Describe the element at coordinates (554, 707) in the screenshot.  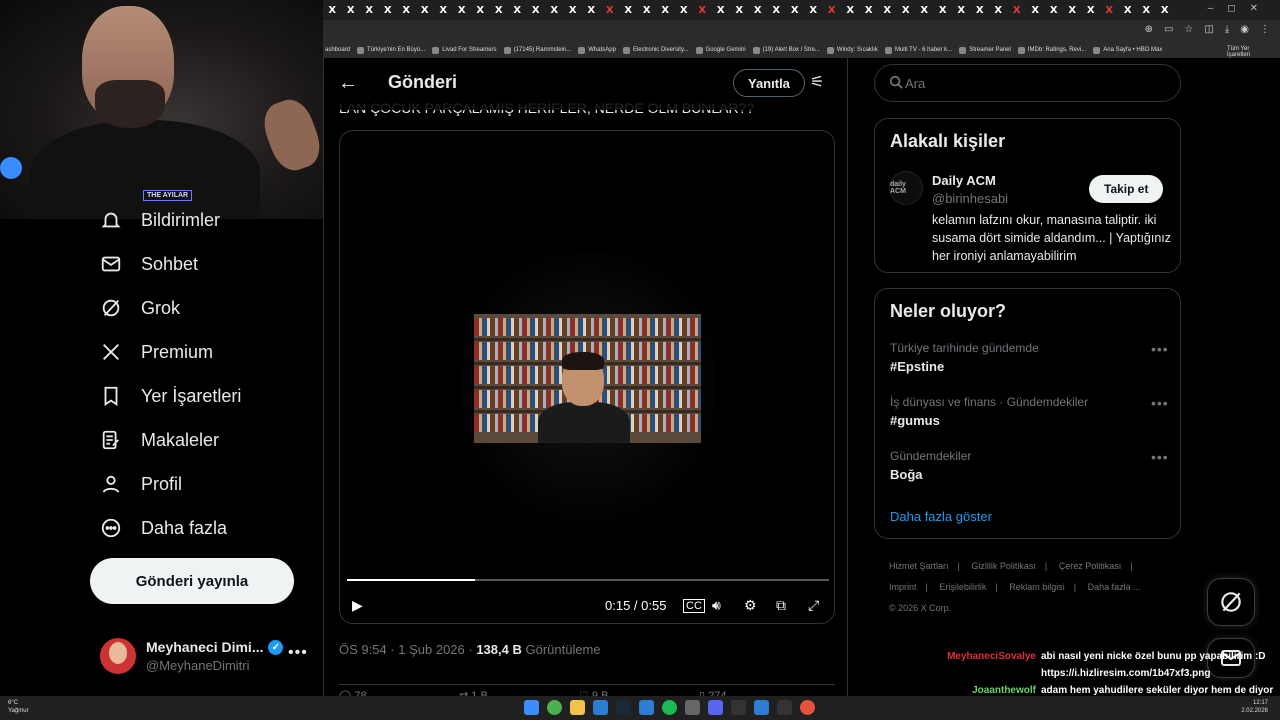
I see `chrome-icon` at that location.